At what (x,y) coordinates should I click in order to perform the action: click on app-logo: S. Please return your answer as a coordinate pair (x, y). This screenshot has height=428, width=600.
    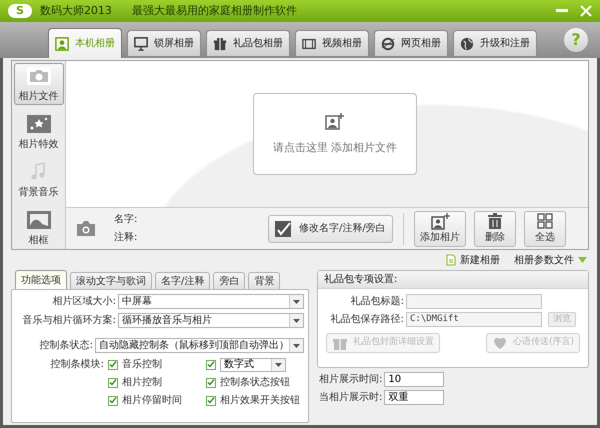
    Looking at the image, I should click on (20, 11).